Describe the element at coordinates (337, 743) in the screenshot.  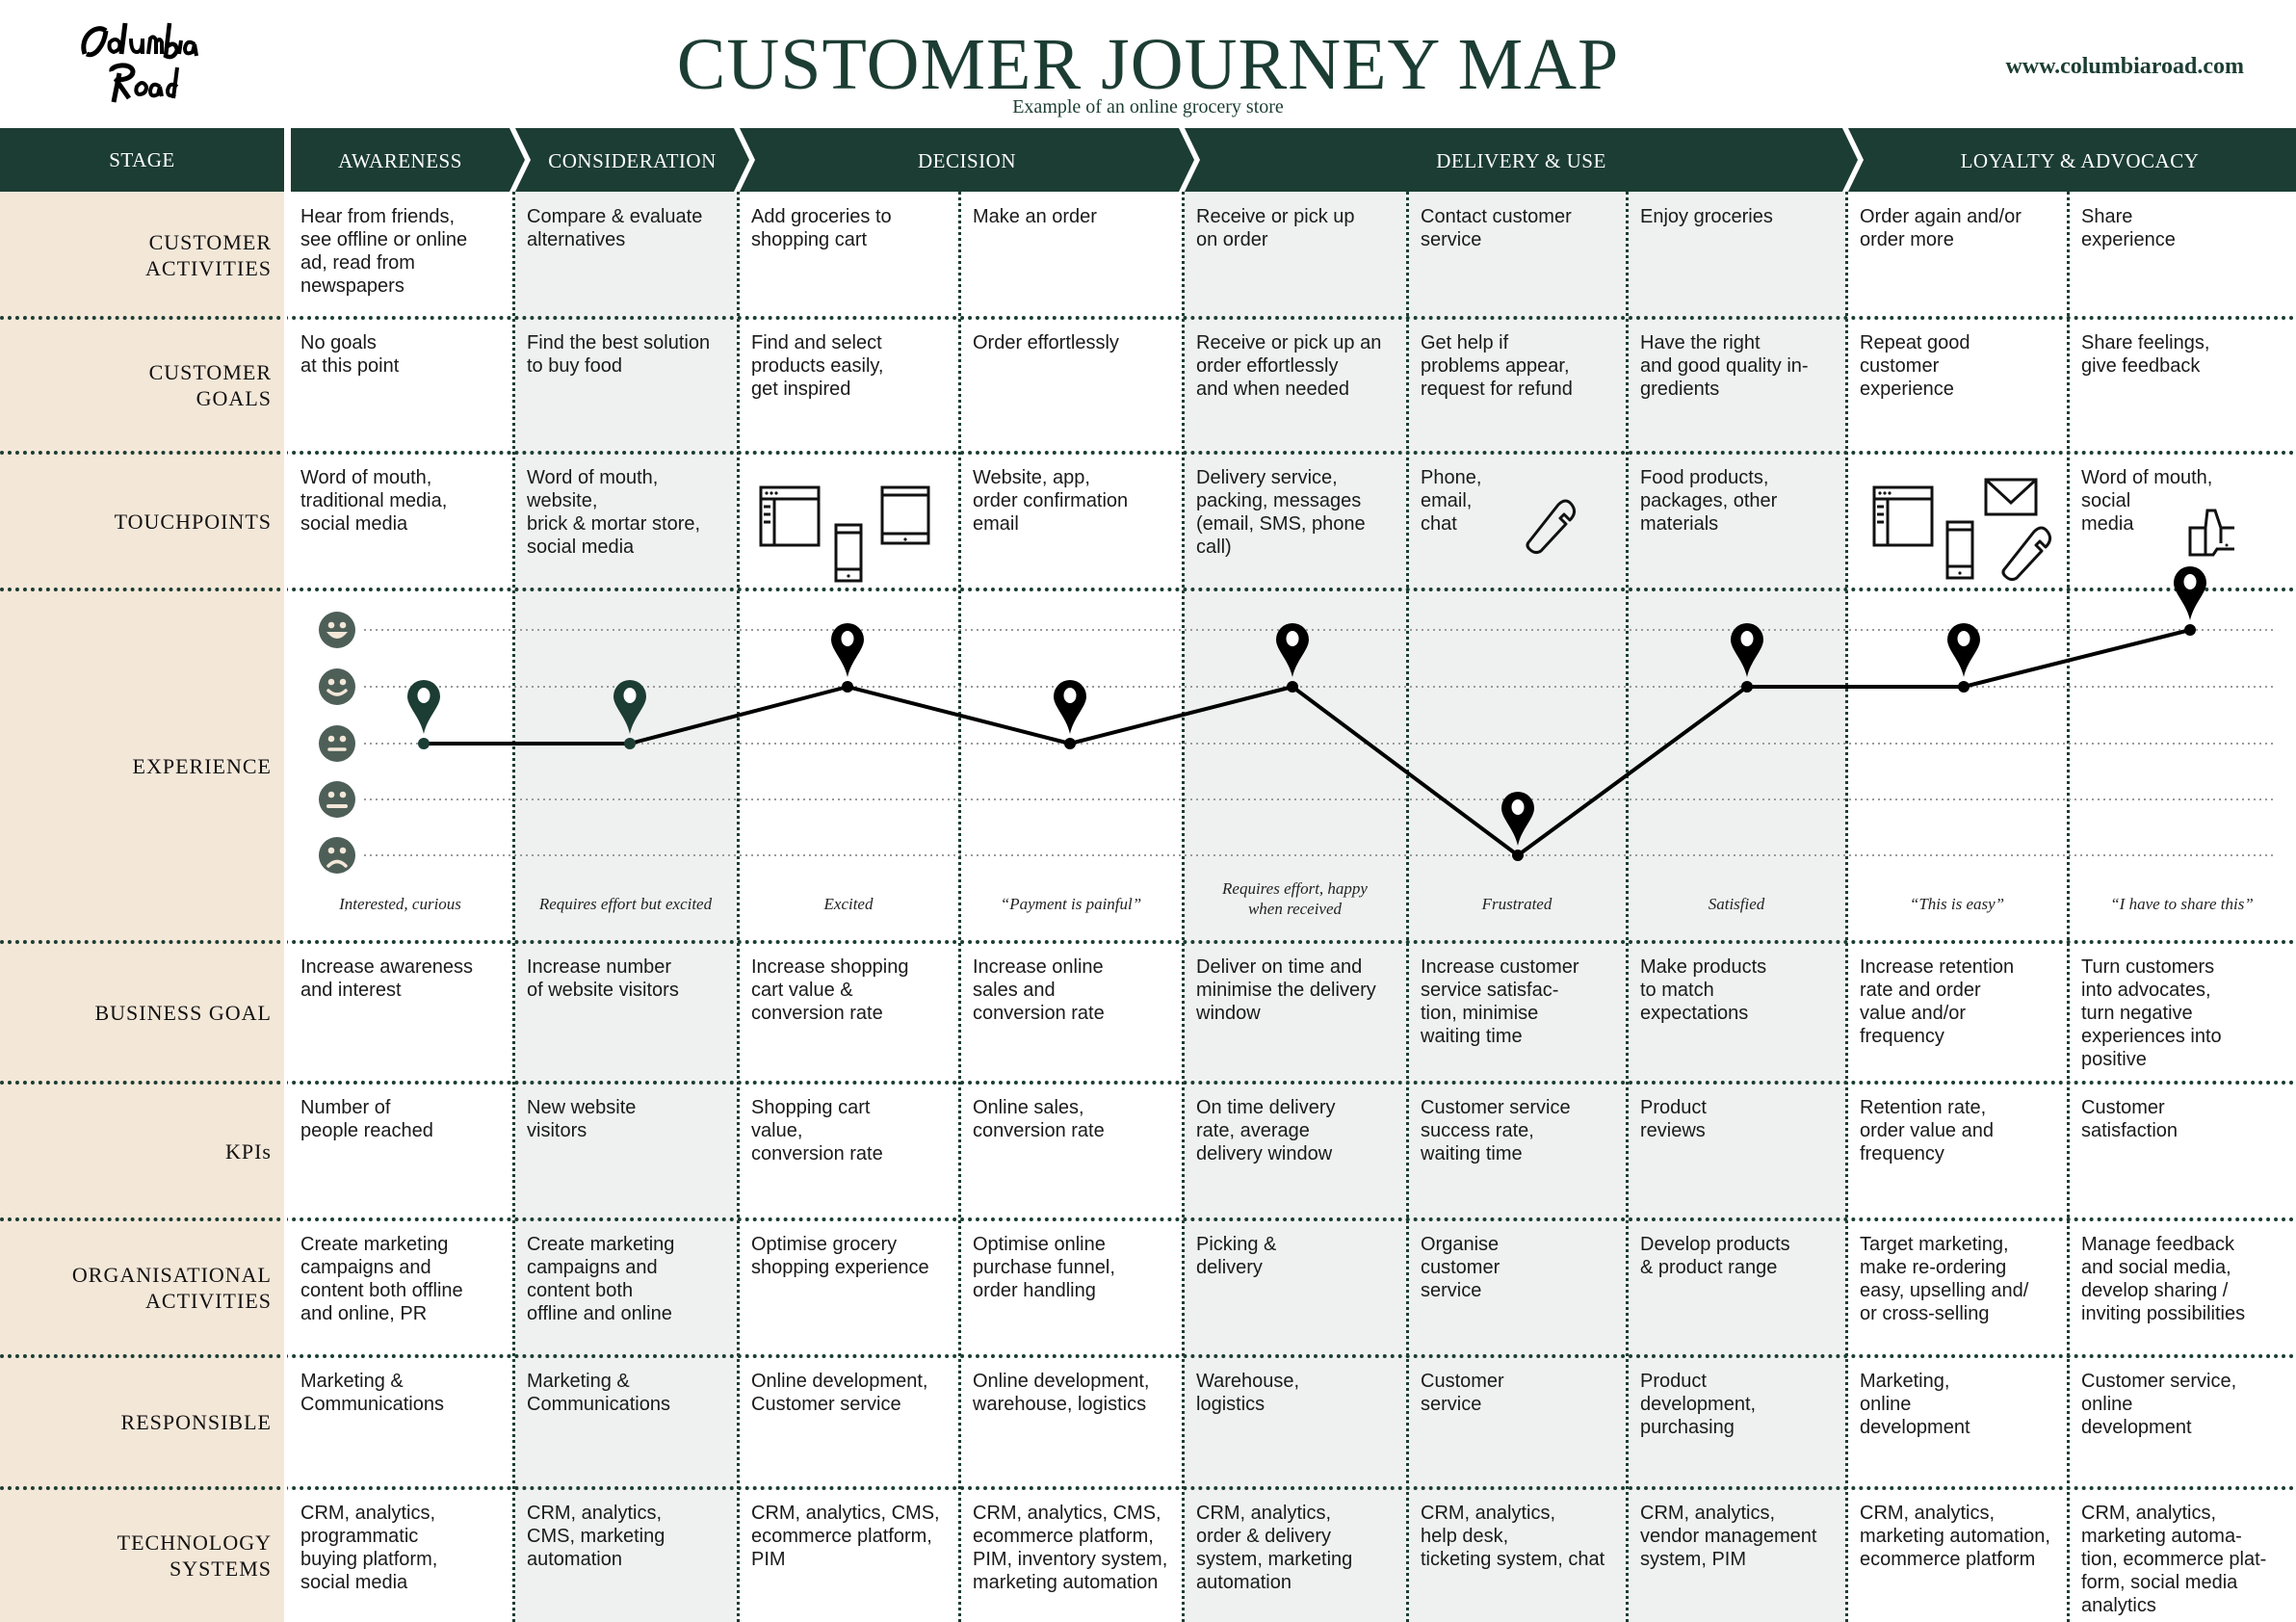
I see `neutral-face-icon` at that location.